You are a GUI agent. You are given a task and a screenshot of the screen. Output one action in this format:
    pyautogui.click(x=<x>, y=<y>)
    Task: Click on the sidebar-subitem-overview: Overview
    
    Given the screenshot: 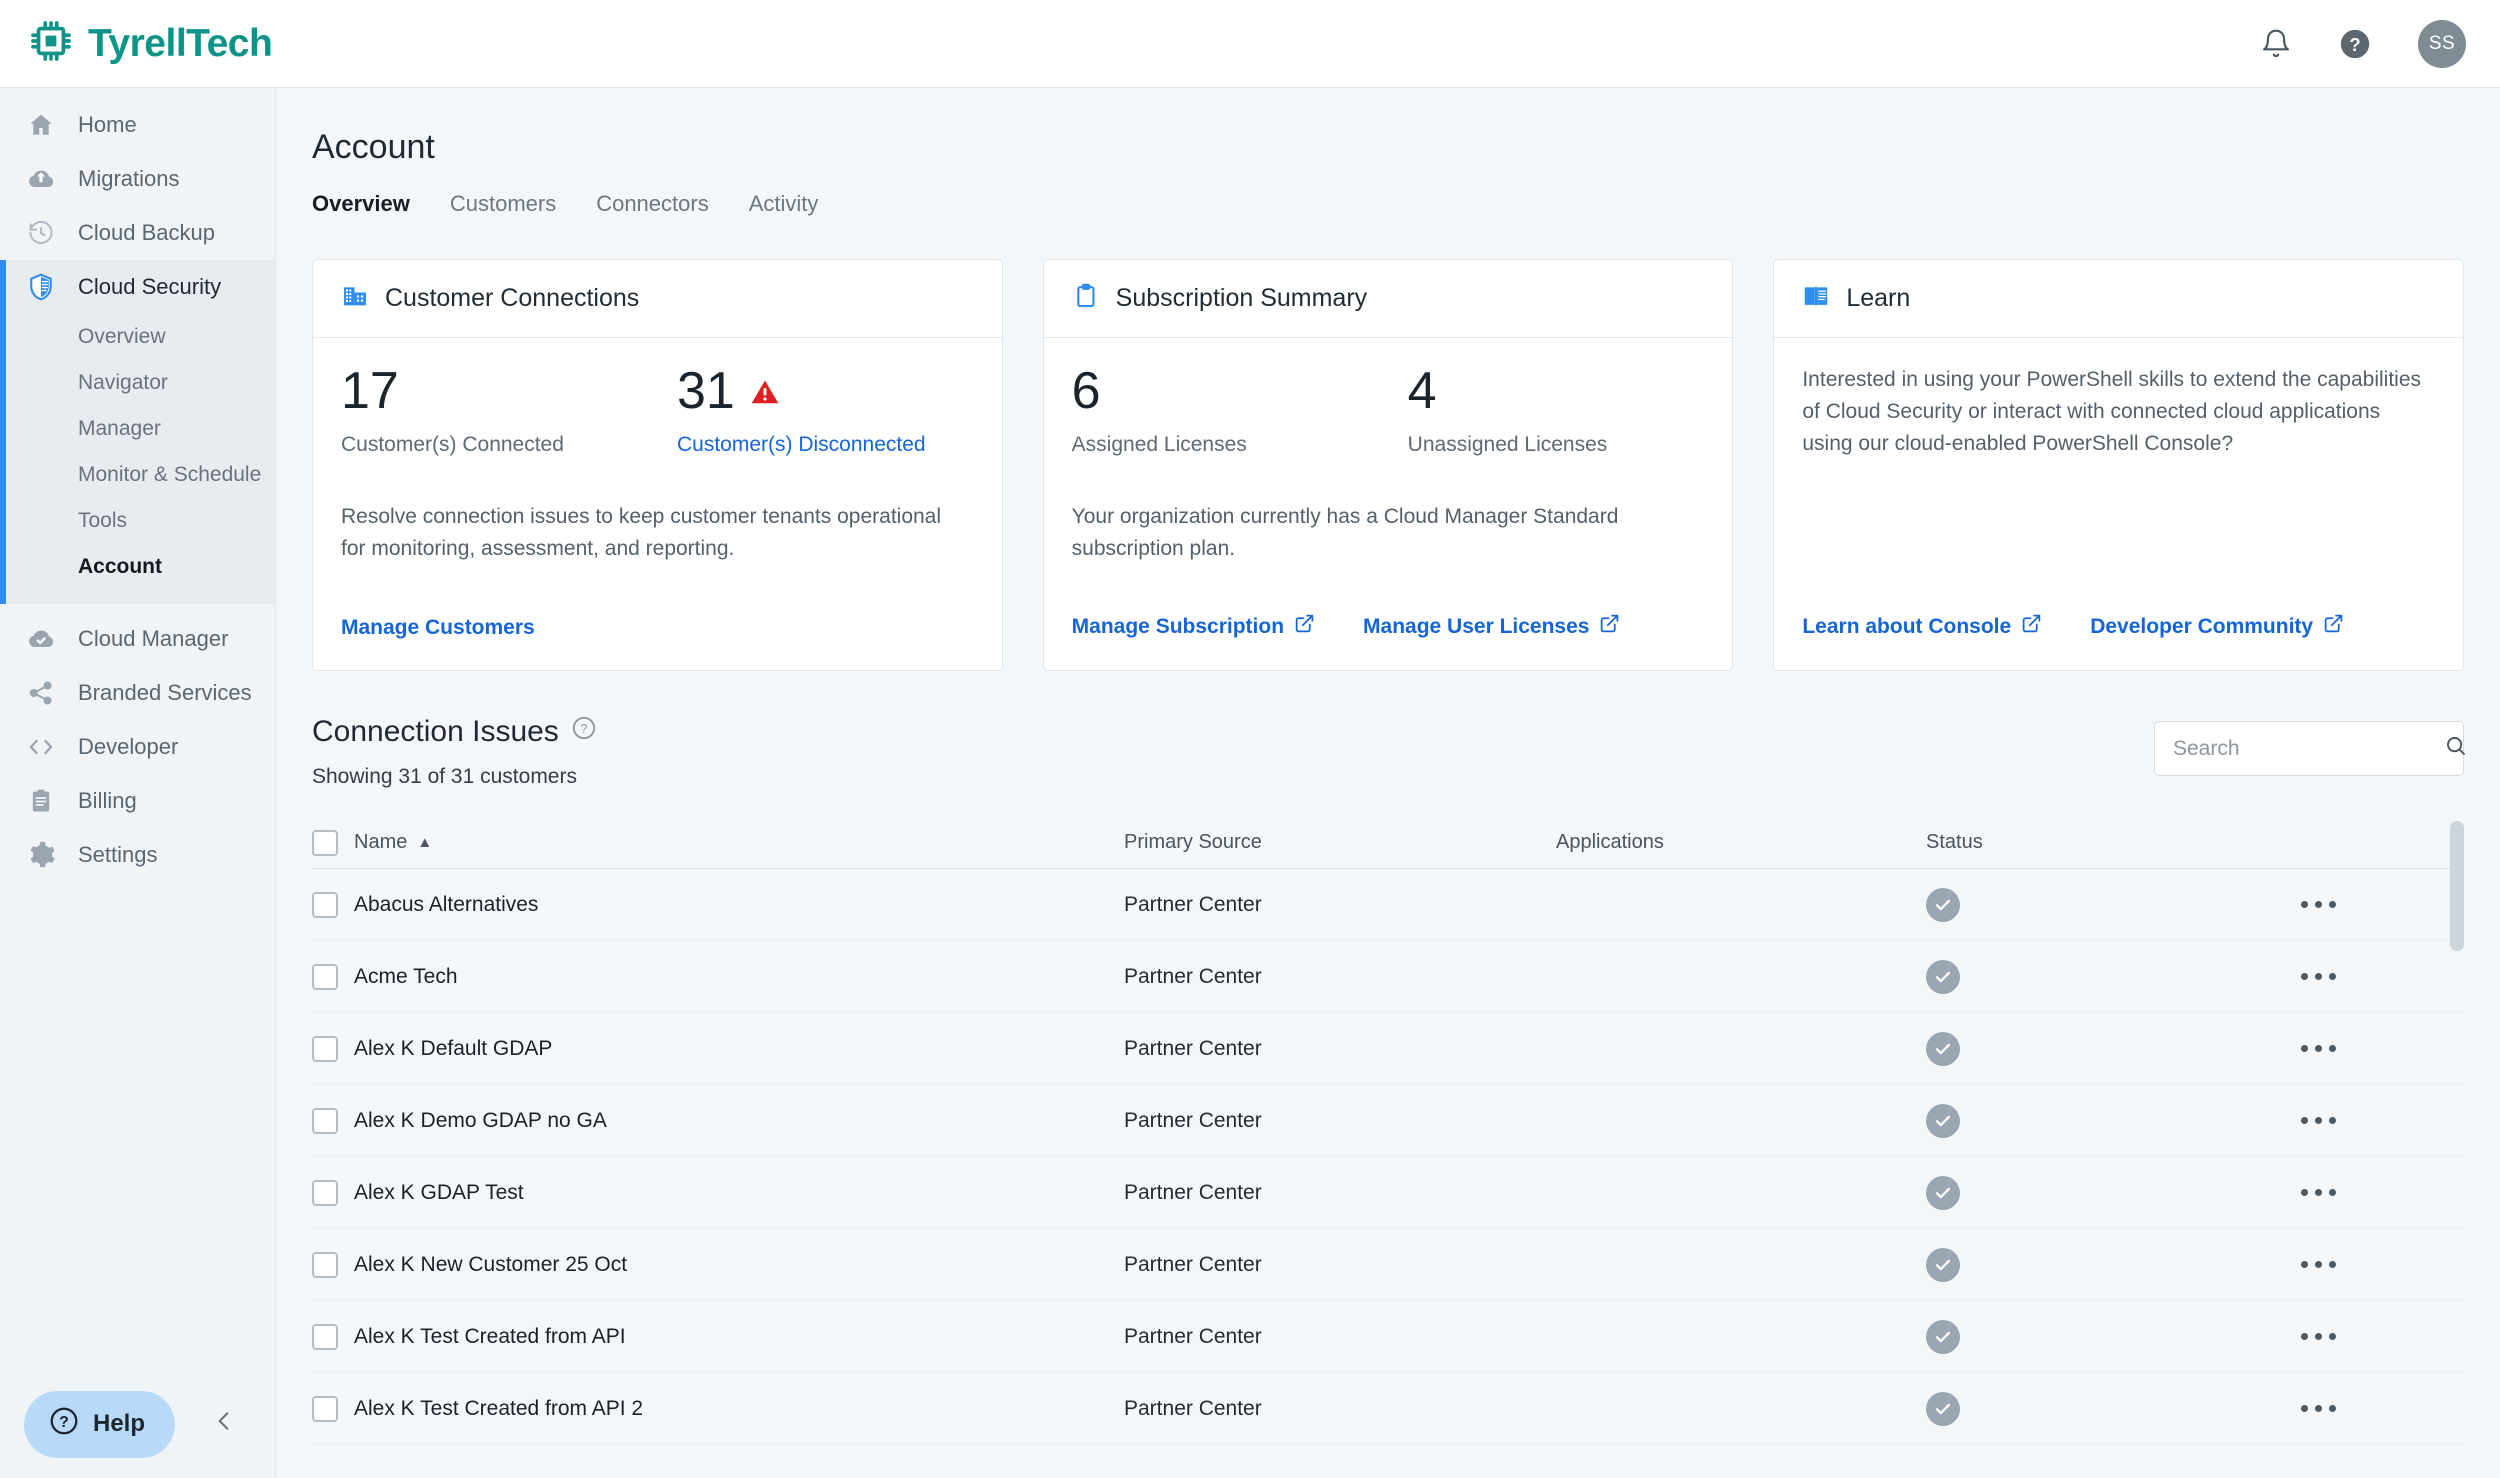 What is the action you would take?
    pyautogui.click(x=140, y=337)
    